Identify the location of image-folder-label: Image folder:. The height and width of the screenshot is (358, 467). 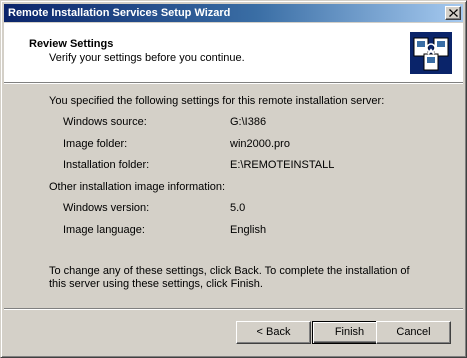
(95, 144).